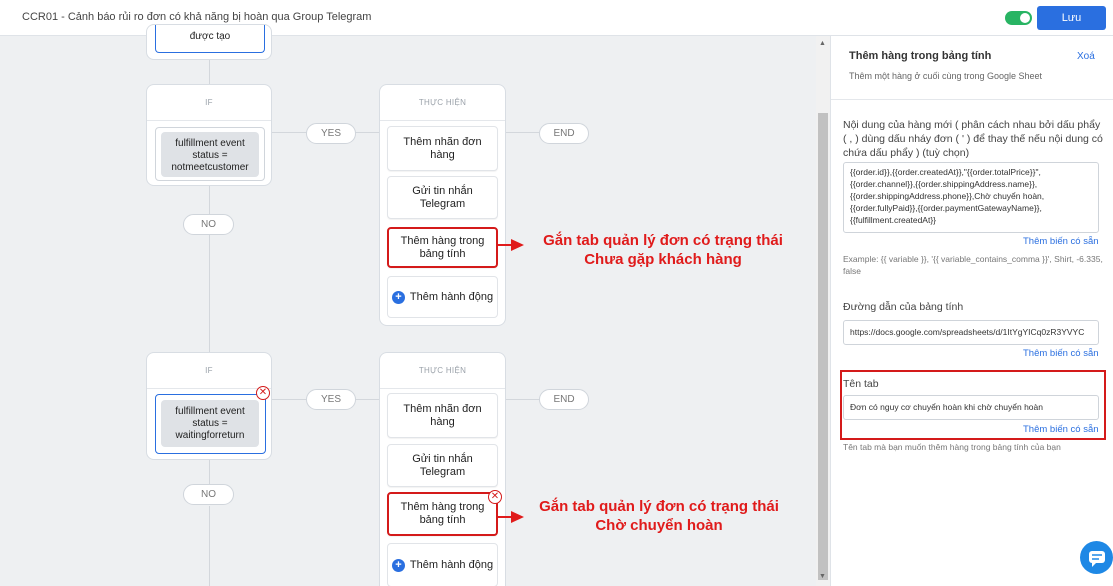  I want to click on annotation-line: Chưa gặp khách hàng, so click(663, 259).